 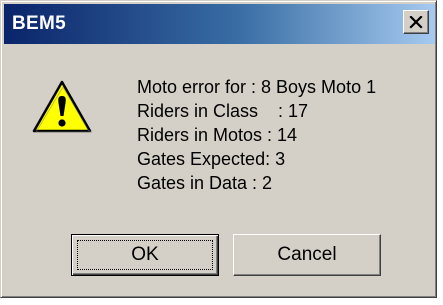 I want to click on close-x-icon, so click(x=416, y=22).